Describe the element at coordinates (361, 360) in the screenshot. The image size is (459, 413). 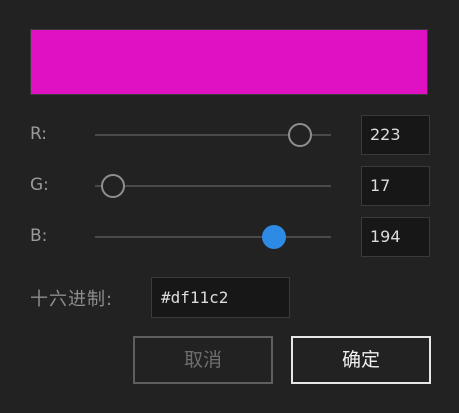
I see `ok-button: 确定` at that location.